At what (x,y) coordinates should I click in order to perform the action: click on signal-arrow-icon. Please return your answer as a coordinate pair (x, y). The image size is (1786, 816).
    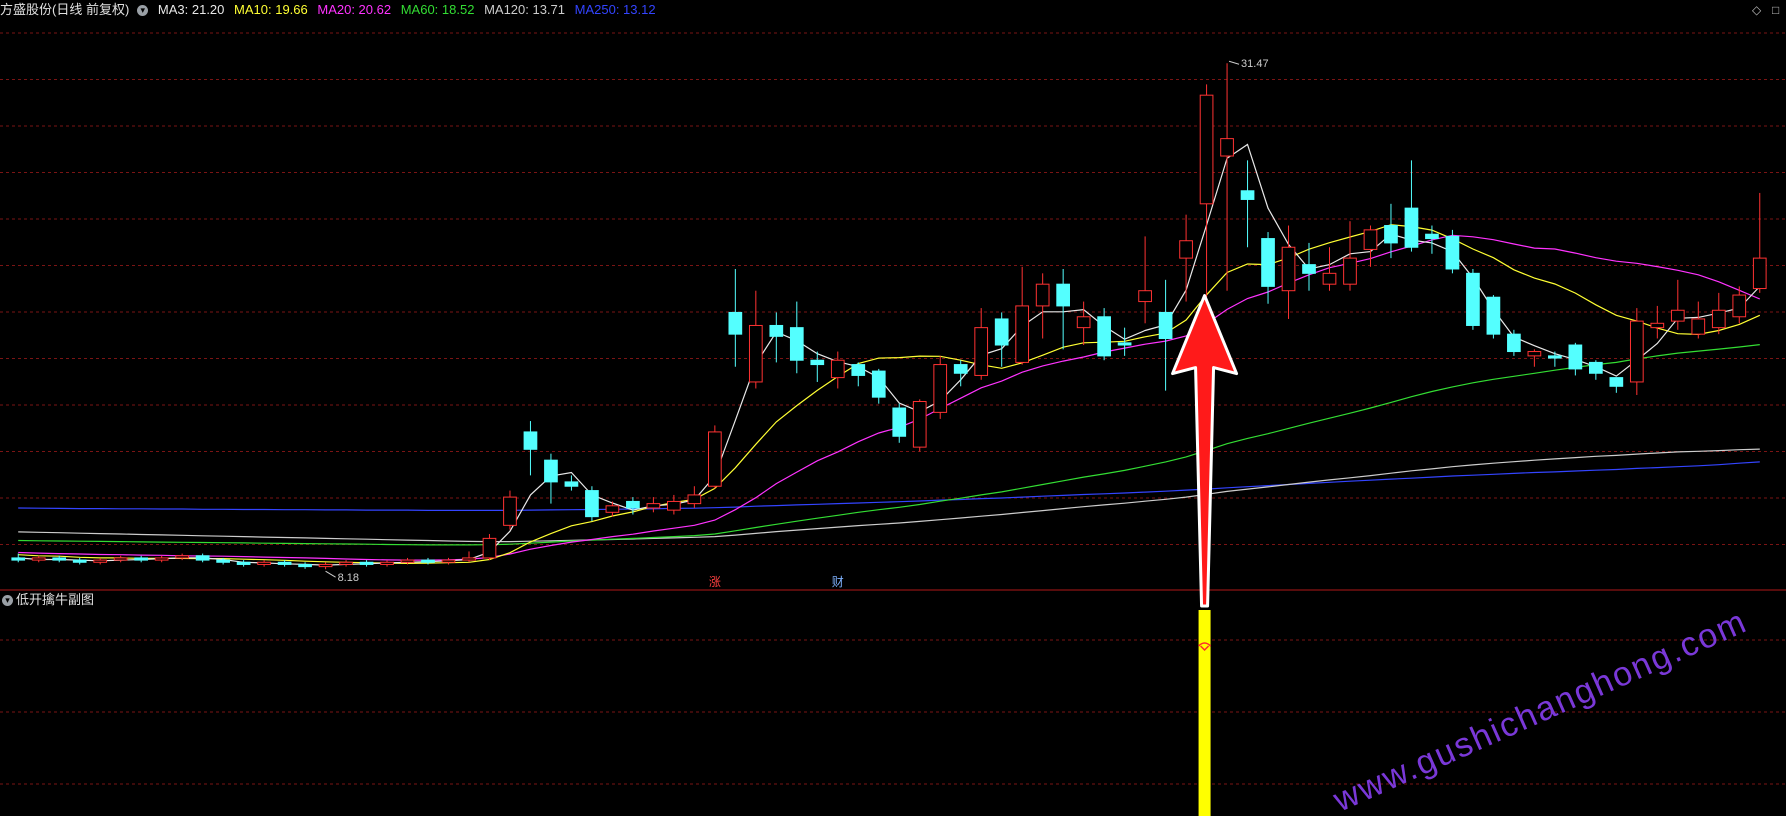
    Looking at the image, I should click on (1205, 451).